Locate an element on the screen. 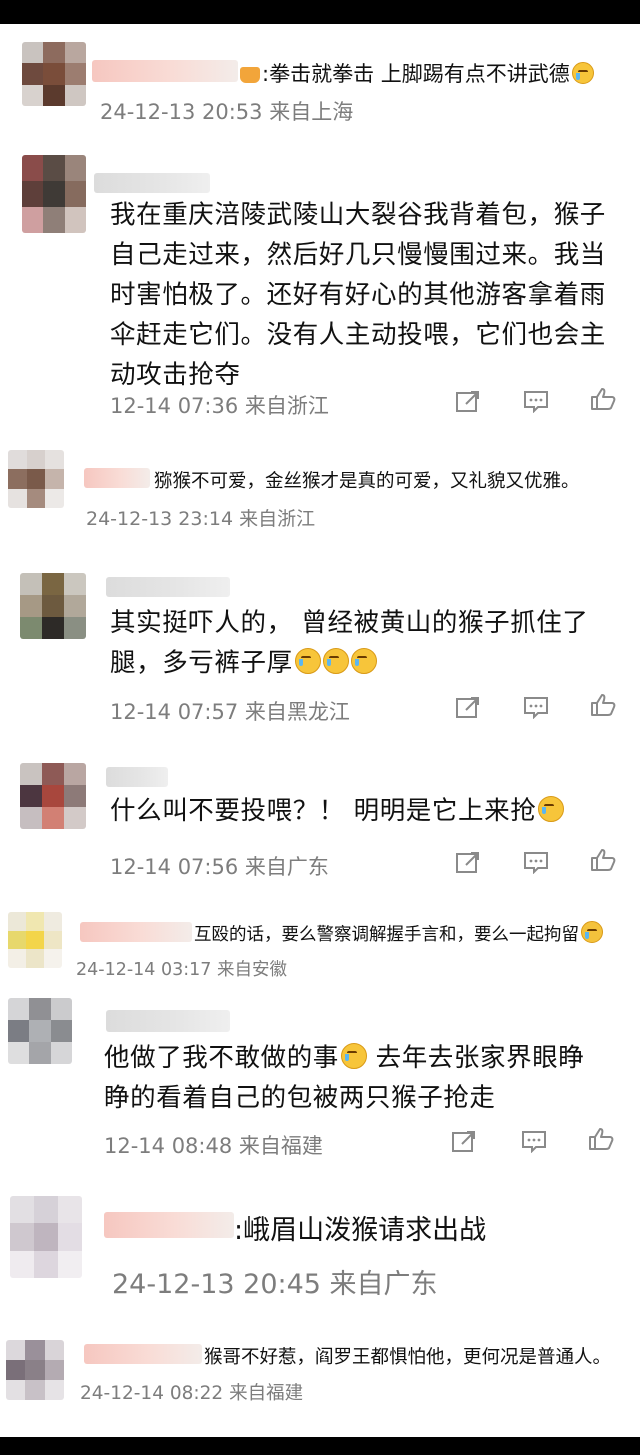 The height and width of the screenshot is (1455, 640). timestamp: 12-14 08:48 is located at coordinates (168, 1146).